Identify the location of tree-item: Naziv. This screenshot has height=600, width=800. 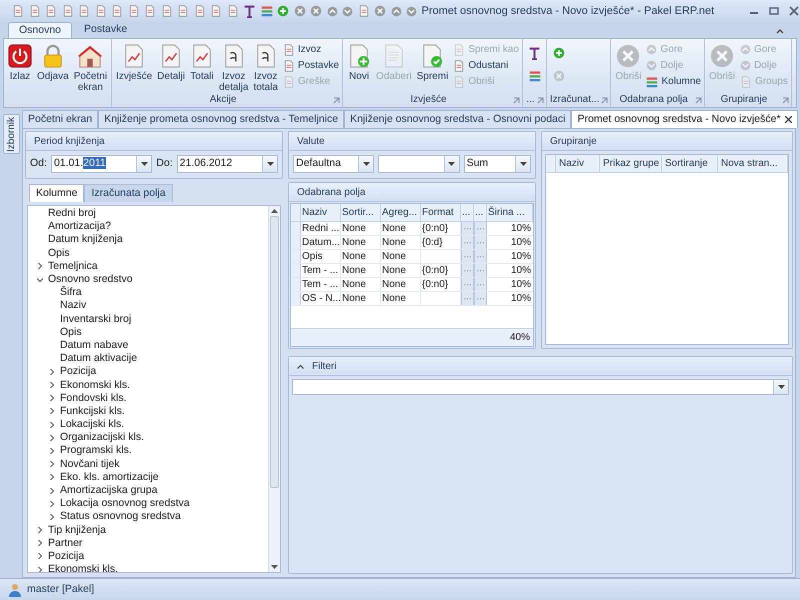
(72, 305).